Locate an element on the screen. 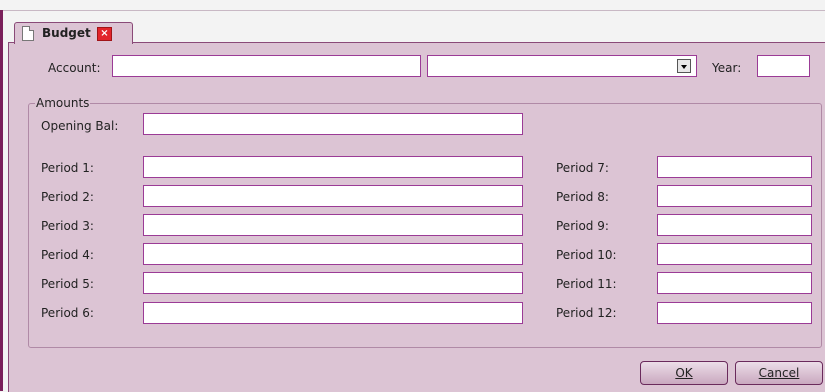 Image resolution: width=825 pixels, height=392 pixels. document-icon is located at coordinates (28, 33).